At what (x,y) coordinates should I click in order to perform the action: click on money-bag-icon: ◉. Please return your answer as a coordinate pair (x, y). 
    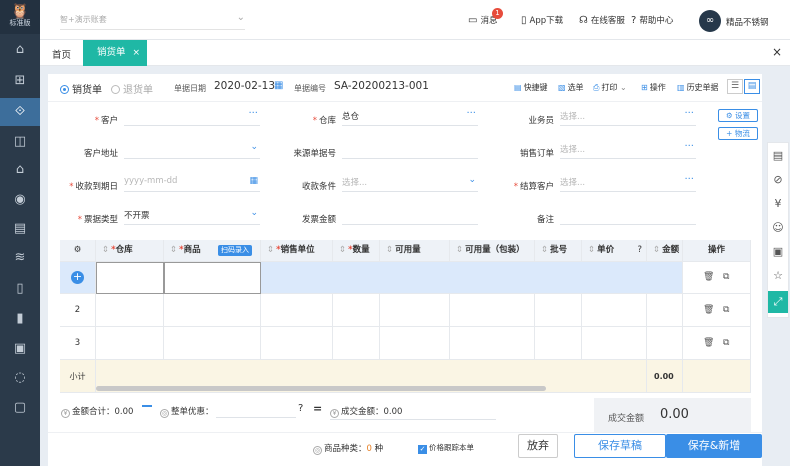
    Looking at the image, I should click on (20, 200).